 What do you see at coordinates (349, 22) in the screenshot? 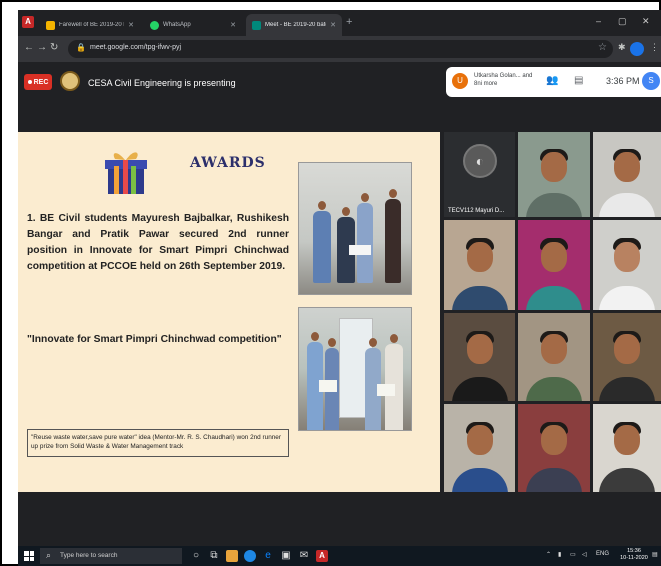
I see `new-tab-icon: +` at bounding box center [349, 22].